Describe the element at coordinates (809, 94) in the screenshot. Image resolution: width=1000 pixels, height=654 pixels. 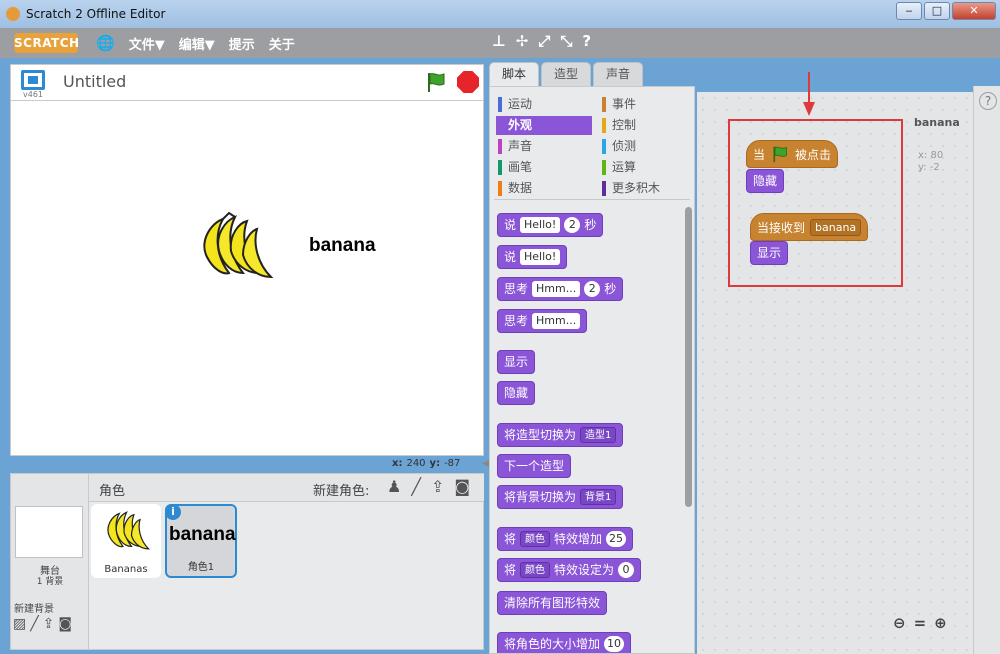
I see `red-arrow-icon` at that location.